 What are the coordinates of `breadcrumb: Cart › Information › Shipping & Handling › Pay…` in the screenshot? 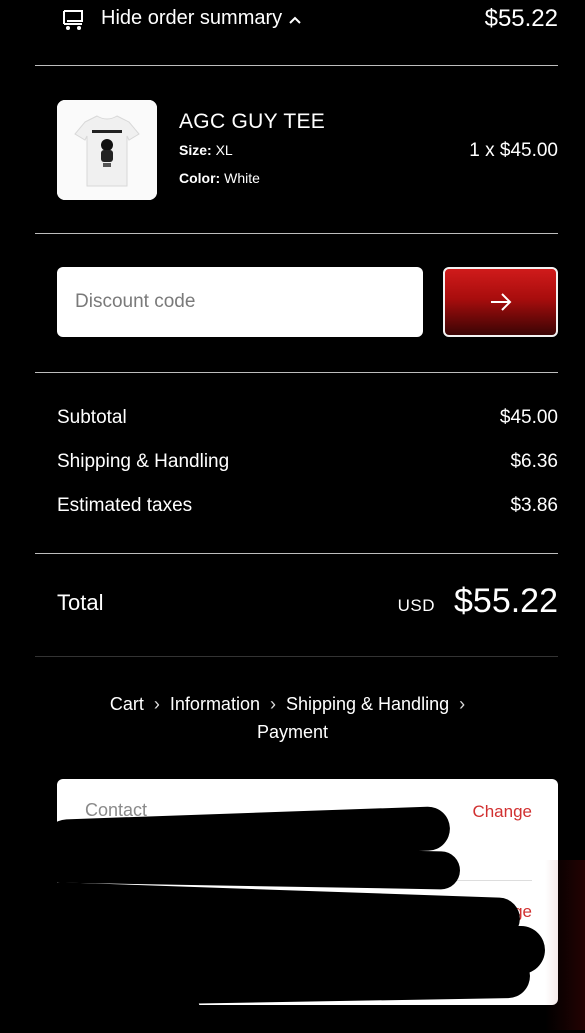 It's located at (292, 718).